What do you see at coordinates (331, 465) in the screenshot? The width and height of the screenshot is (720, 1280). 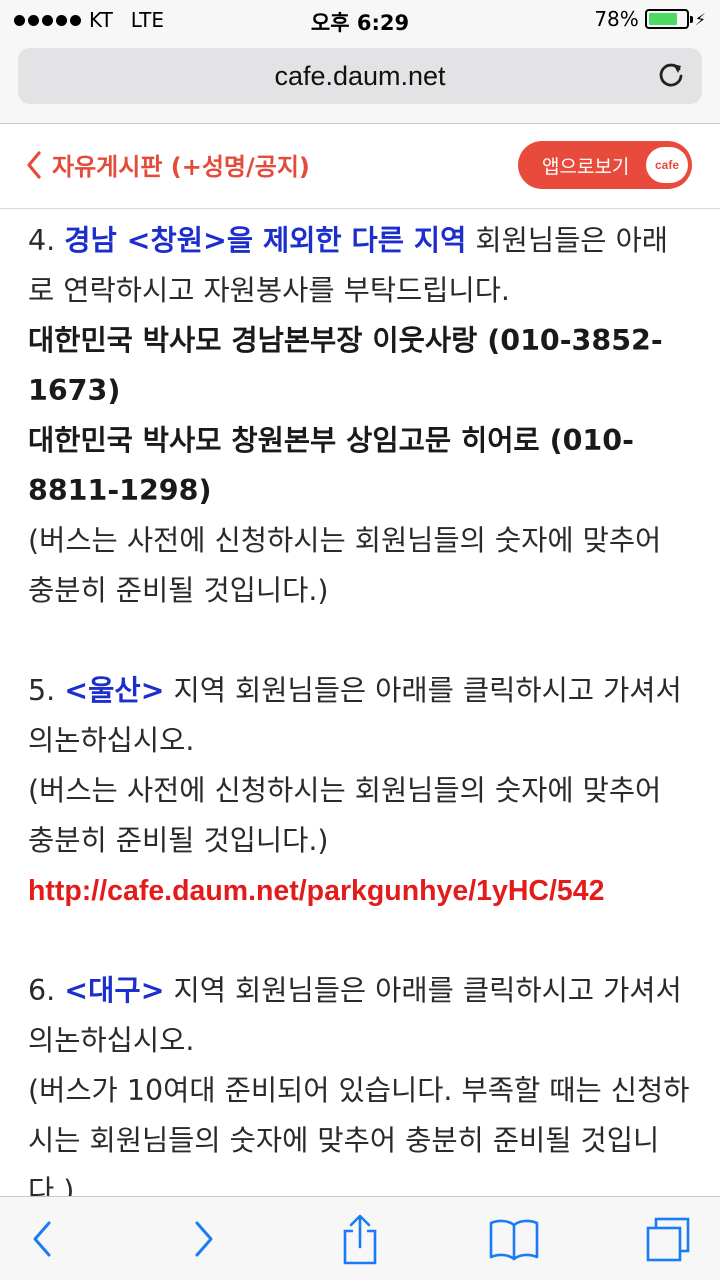 I see `item-4-contact-2: 대한민국 박사모 창원본부 상임고문 히어로 (010-8811-1298)` at bounding box center [331, 465].